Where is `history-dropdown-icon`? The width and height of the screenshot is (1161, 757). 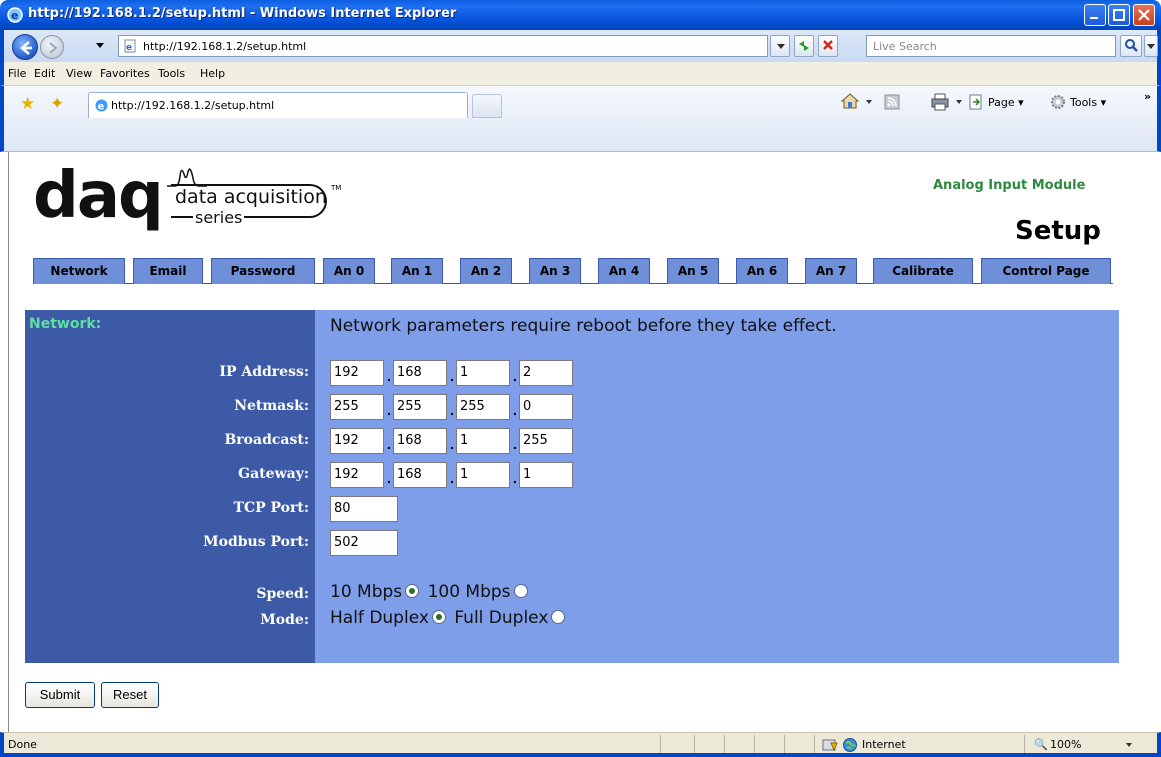 history-dropdown-icon is located at coordinates (100, 45).